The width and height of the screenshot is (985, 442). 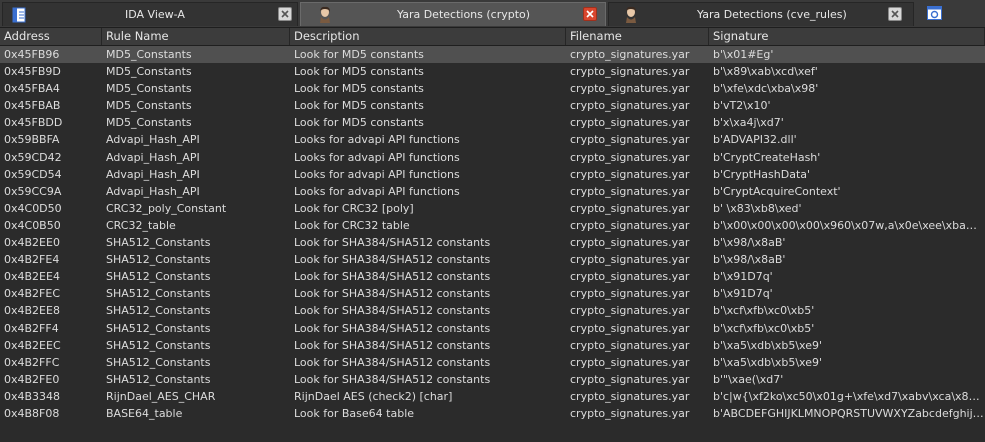 What do you see at coordinates (32, 294) in the screenshot?
I see `address-cell: 0x4B2FEC` at bounding box center [32, 294].